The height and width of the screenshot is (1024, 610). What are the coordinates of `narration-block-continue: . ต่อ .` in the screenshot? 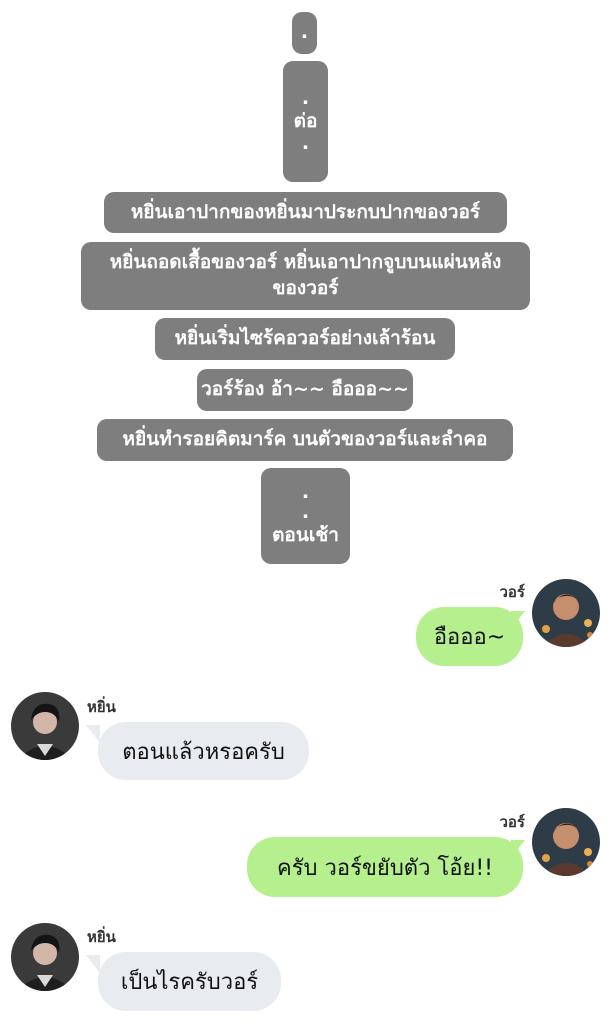 It's located at (305, 121).